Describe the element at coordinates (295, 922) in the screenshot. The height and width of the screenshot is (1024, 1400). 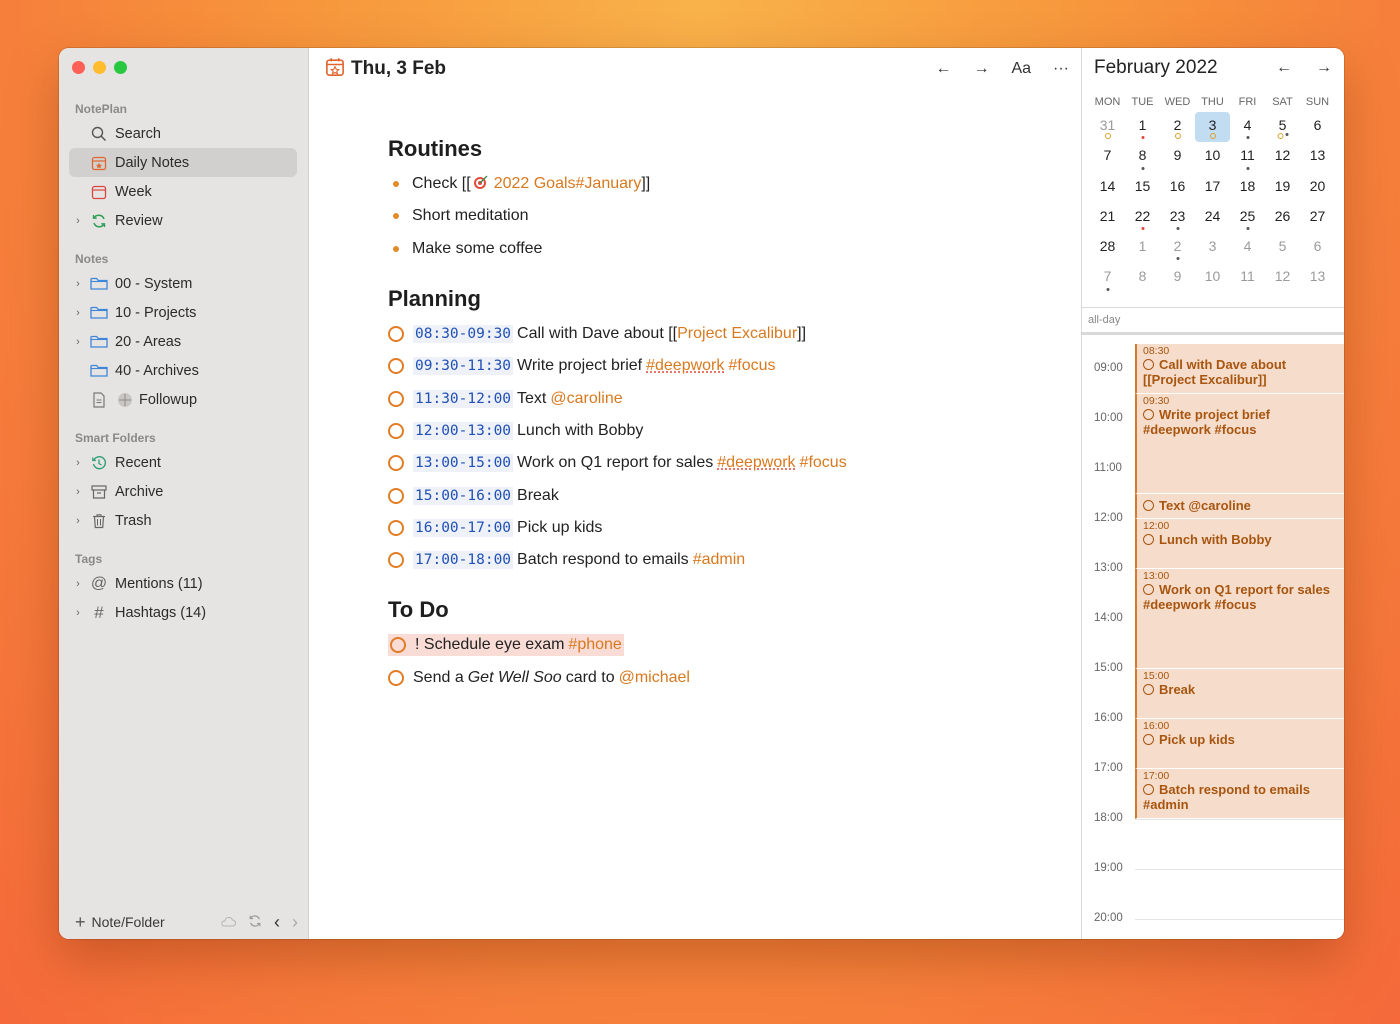
I see `forward-chevron-icon: ›` at that location.